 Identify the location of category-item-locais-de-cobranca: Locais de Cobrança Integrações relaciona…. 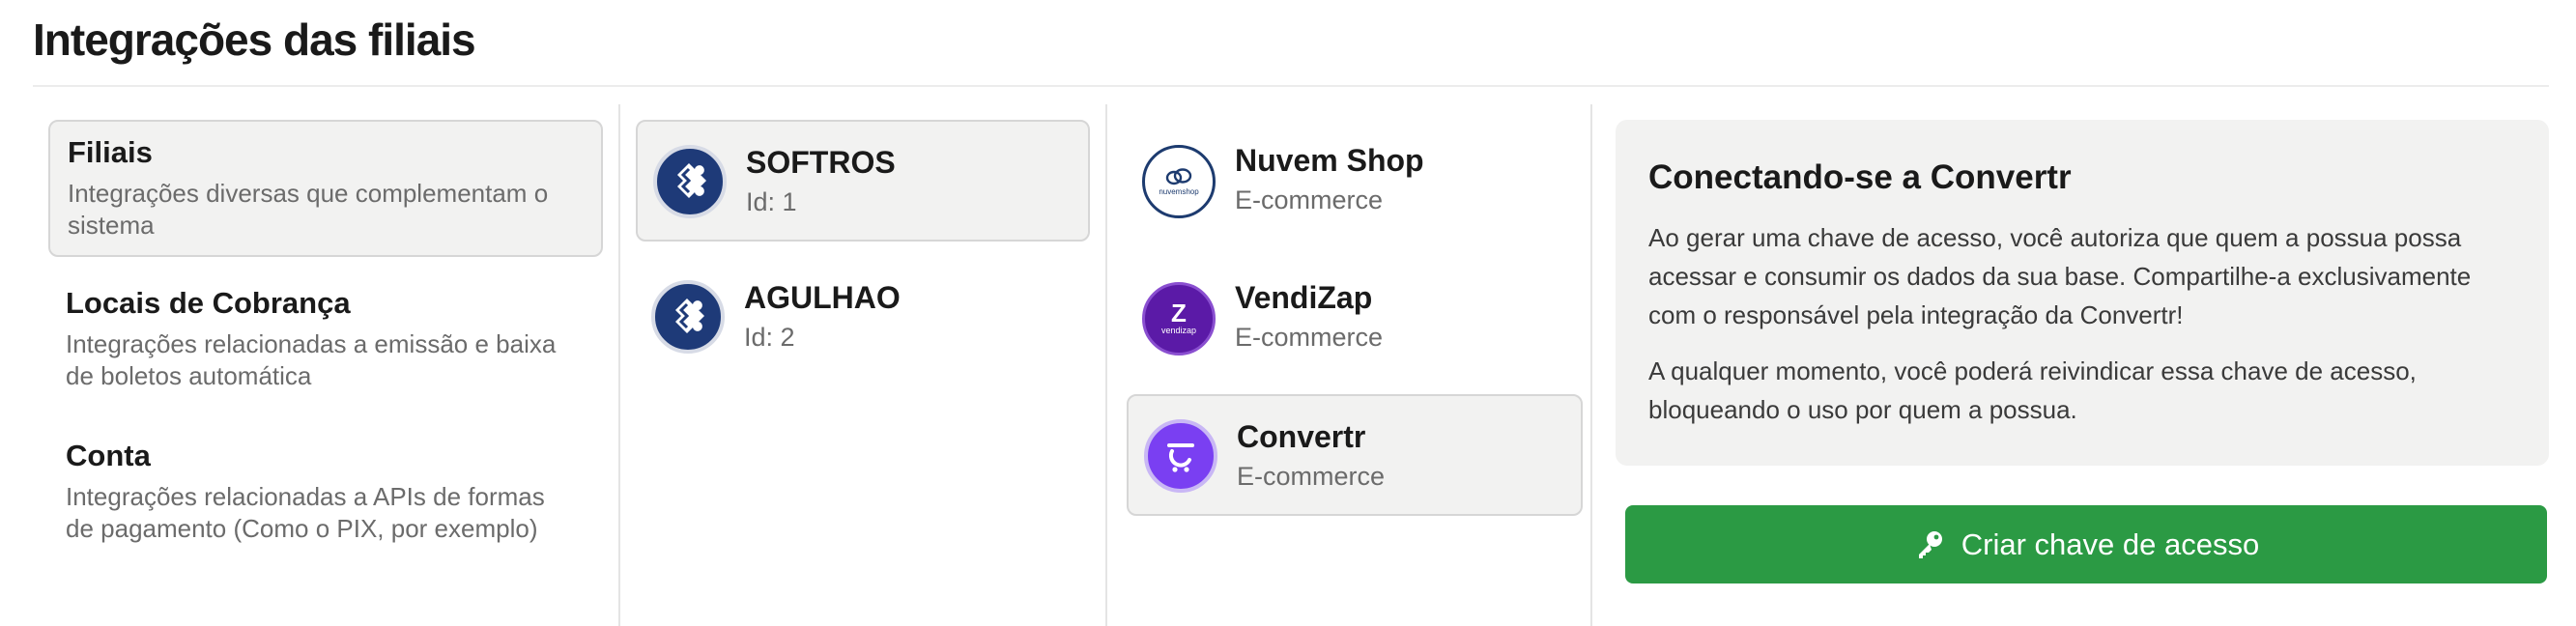
(326, 341).